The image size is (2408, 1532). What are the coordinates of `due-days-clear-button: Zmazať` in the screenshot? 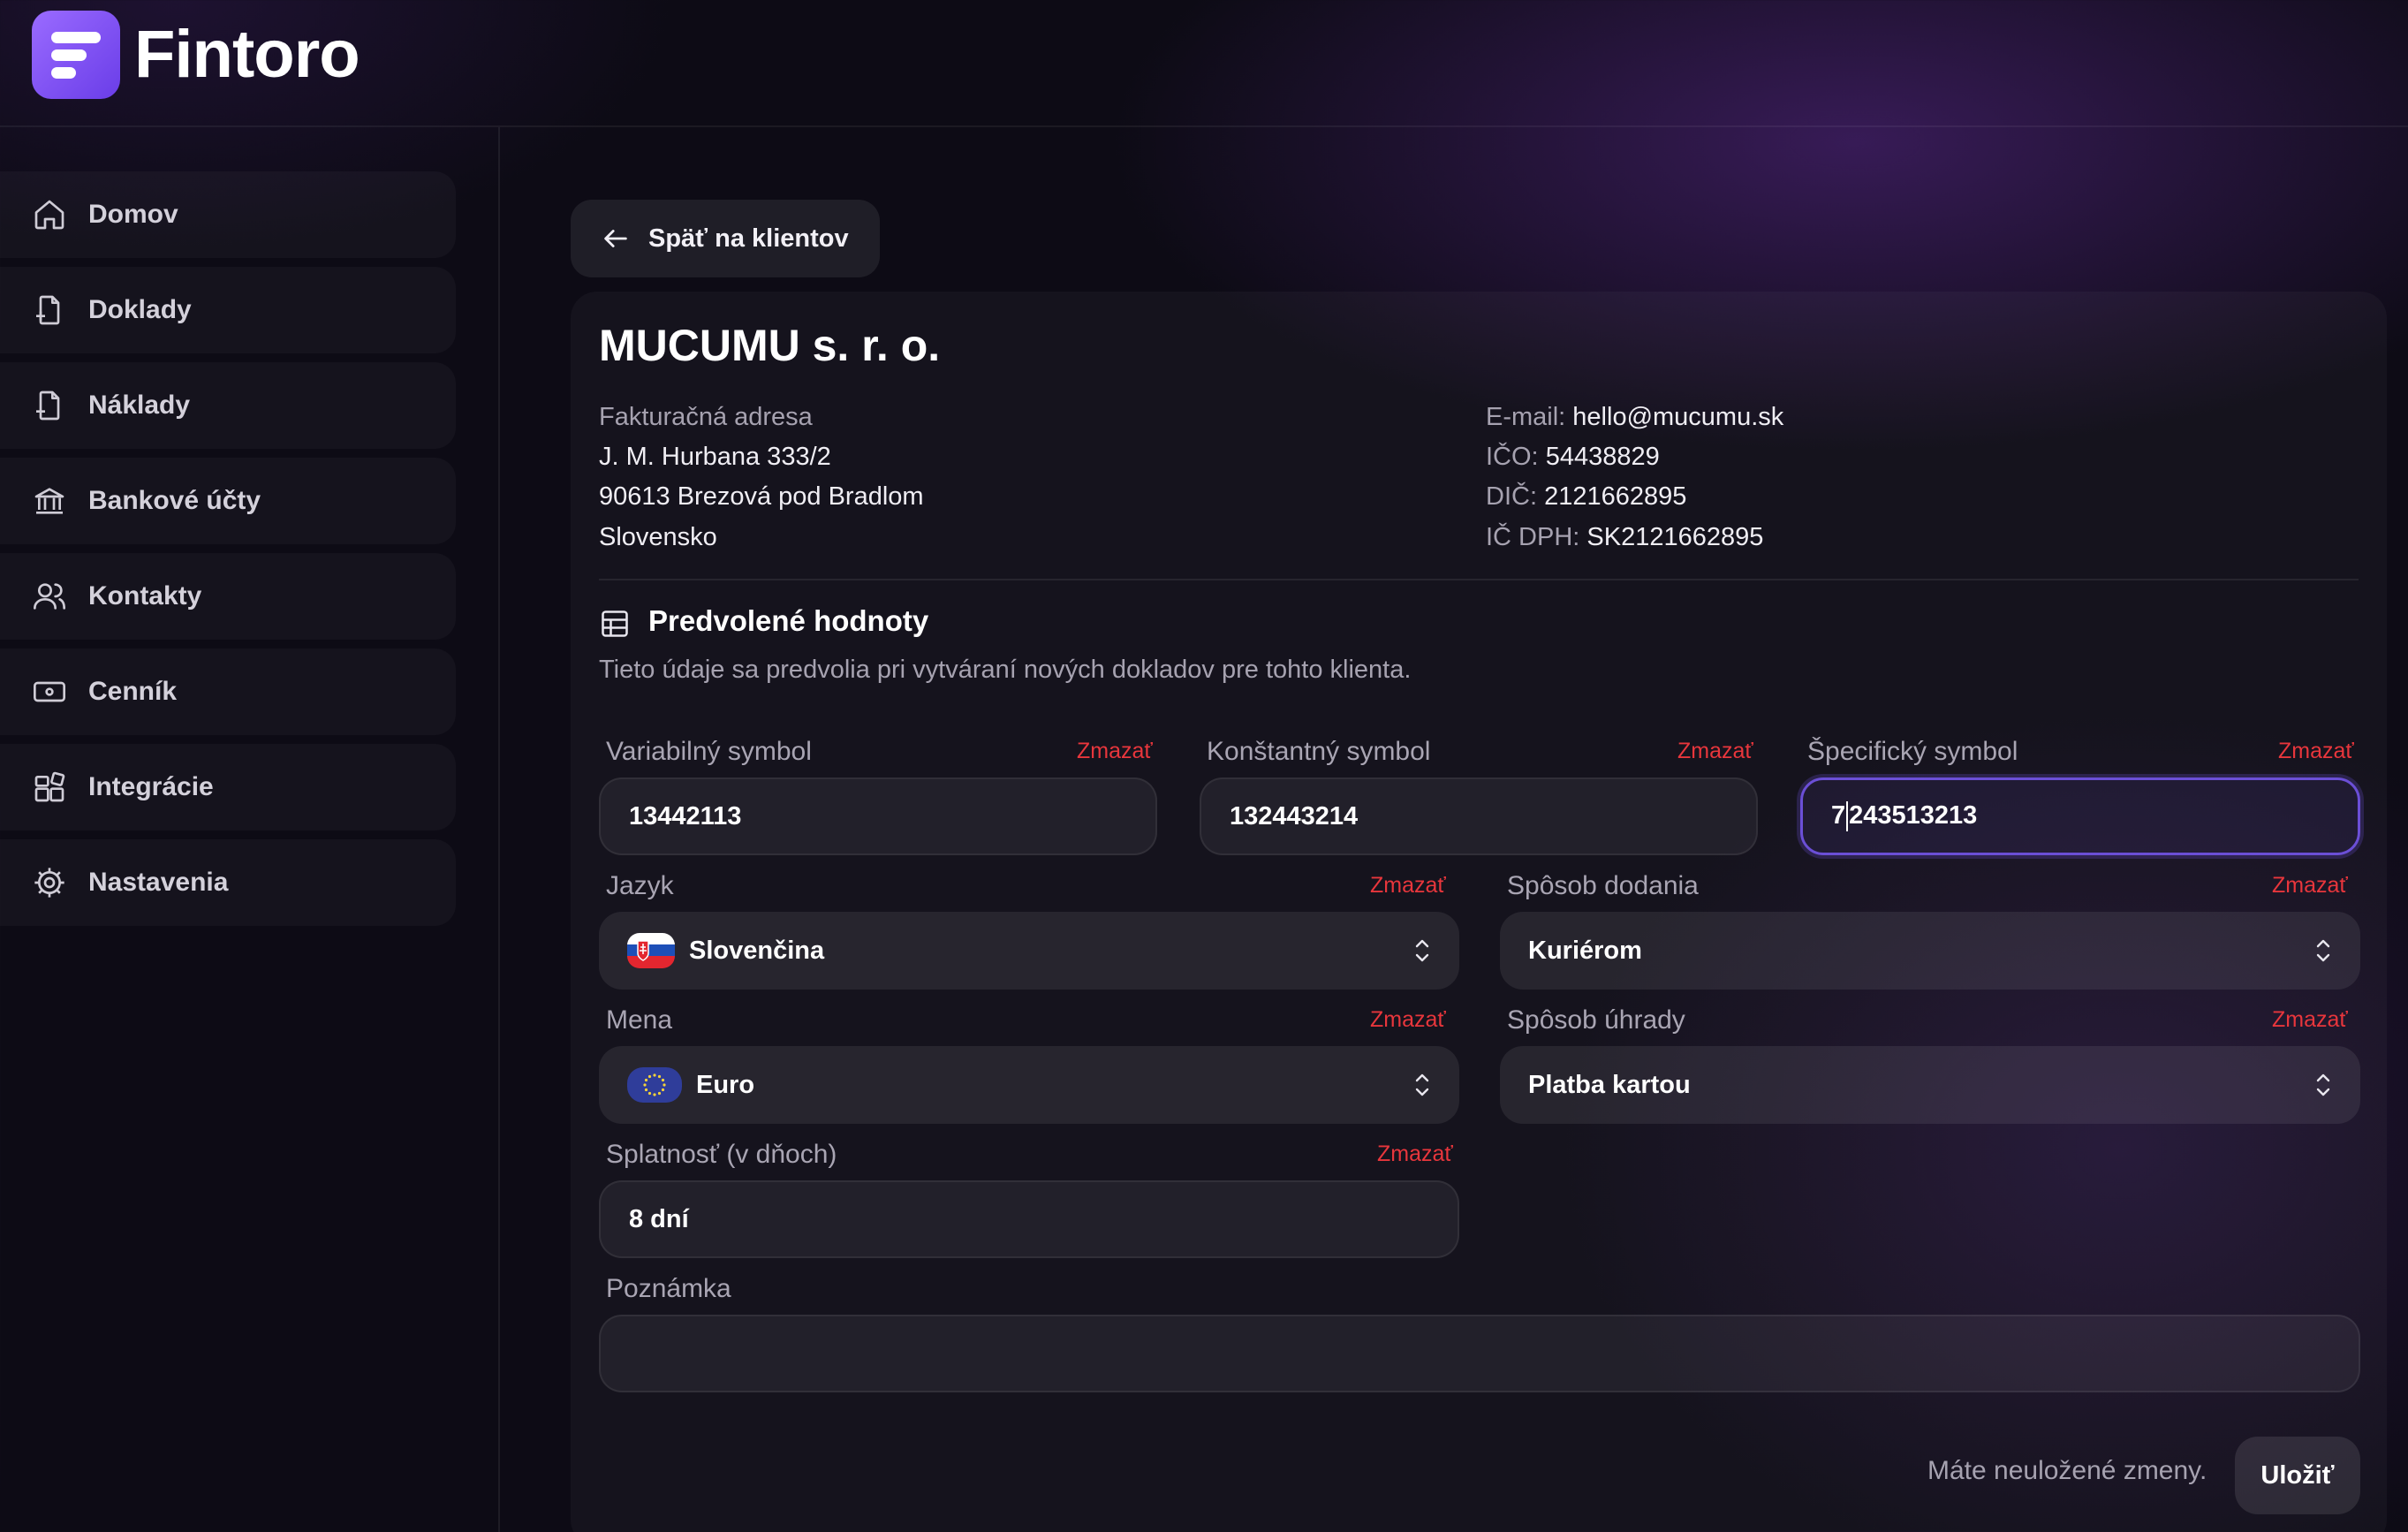 It's located at (1415, 1154).